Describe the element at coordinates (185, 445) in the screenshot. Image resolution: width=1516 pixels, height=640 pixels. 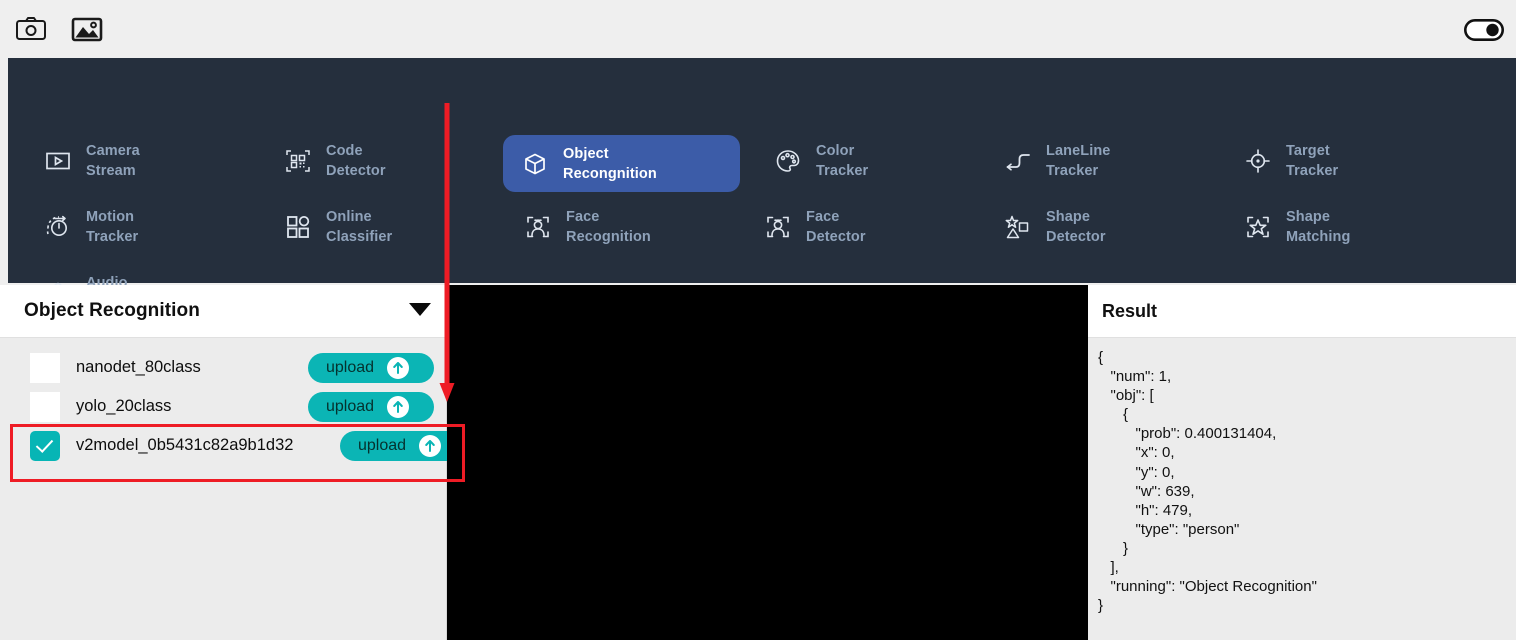
I see `model-name: v2model_0b5431c82a9b1d32` at that location.